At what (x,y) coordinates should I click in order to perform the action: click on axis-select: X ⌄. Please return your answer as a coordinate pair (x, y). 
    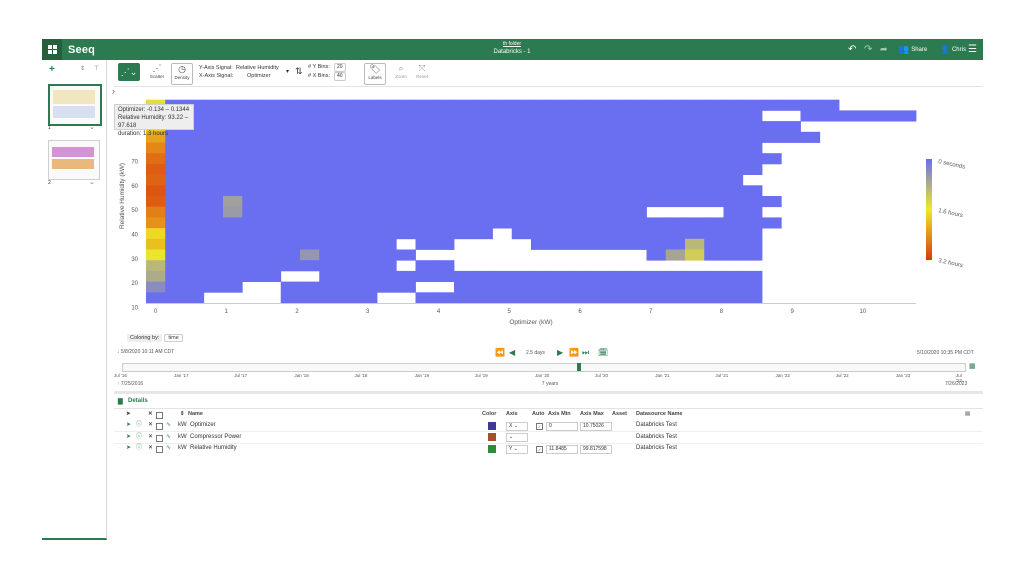
    Looking at the image, I should click on (517, 425).